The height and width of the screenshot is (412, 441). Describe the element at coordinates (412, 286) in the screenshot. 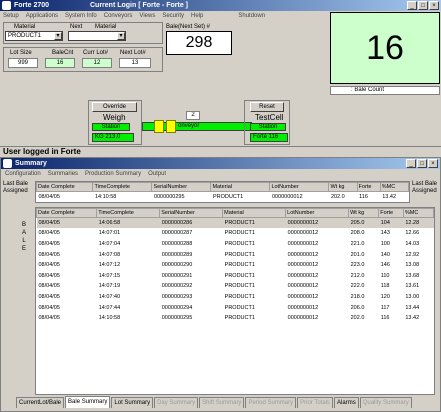

I see `table-cell: 13.61` at that location.